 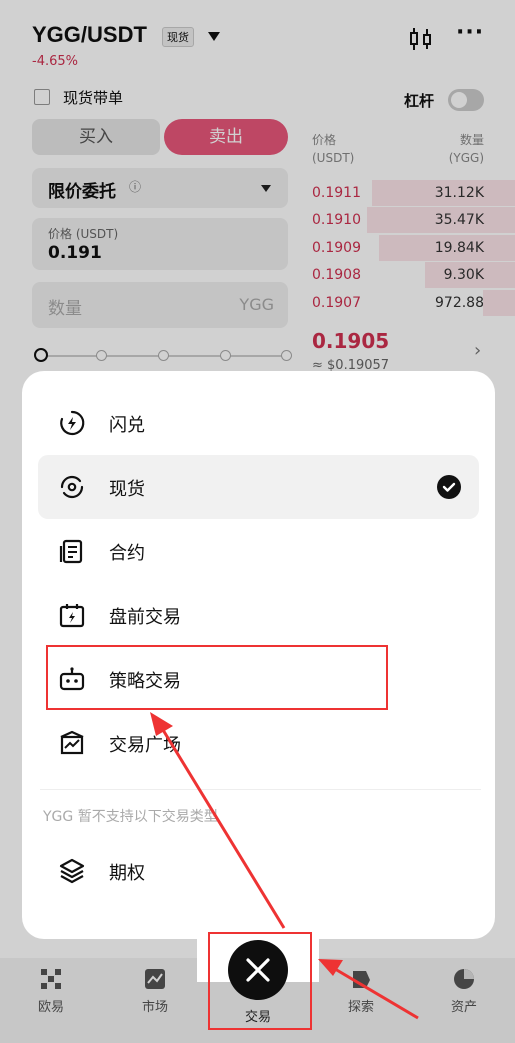 What do you see at coordinates (258, 487) in the screenshot?
I see `menu-item-spot: 现货` at bounding box center [258, 487].